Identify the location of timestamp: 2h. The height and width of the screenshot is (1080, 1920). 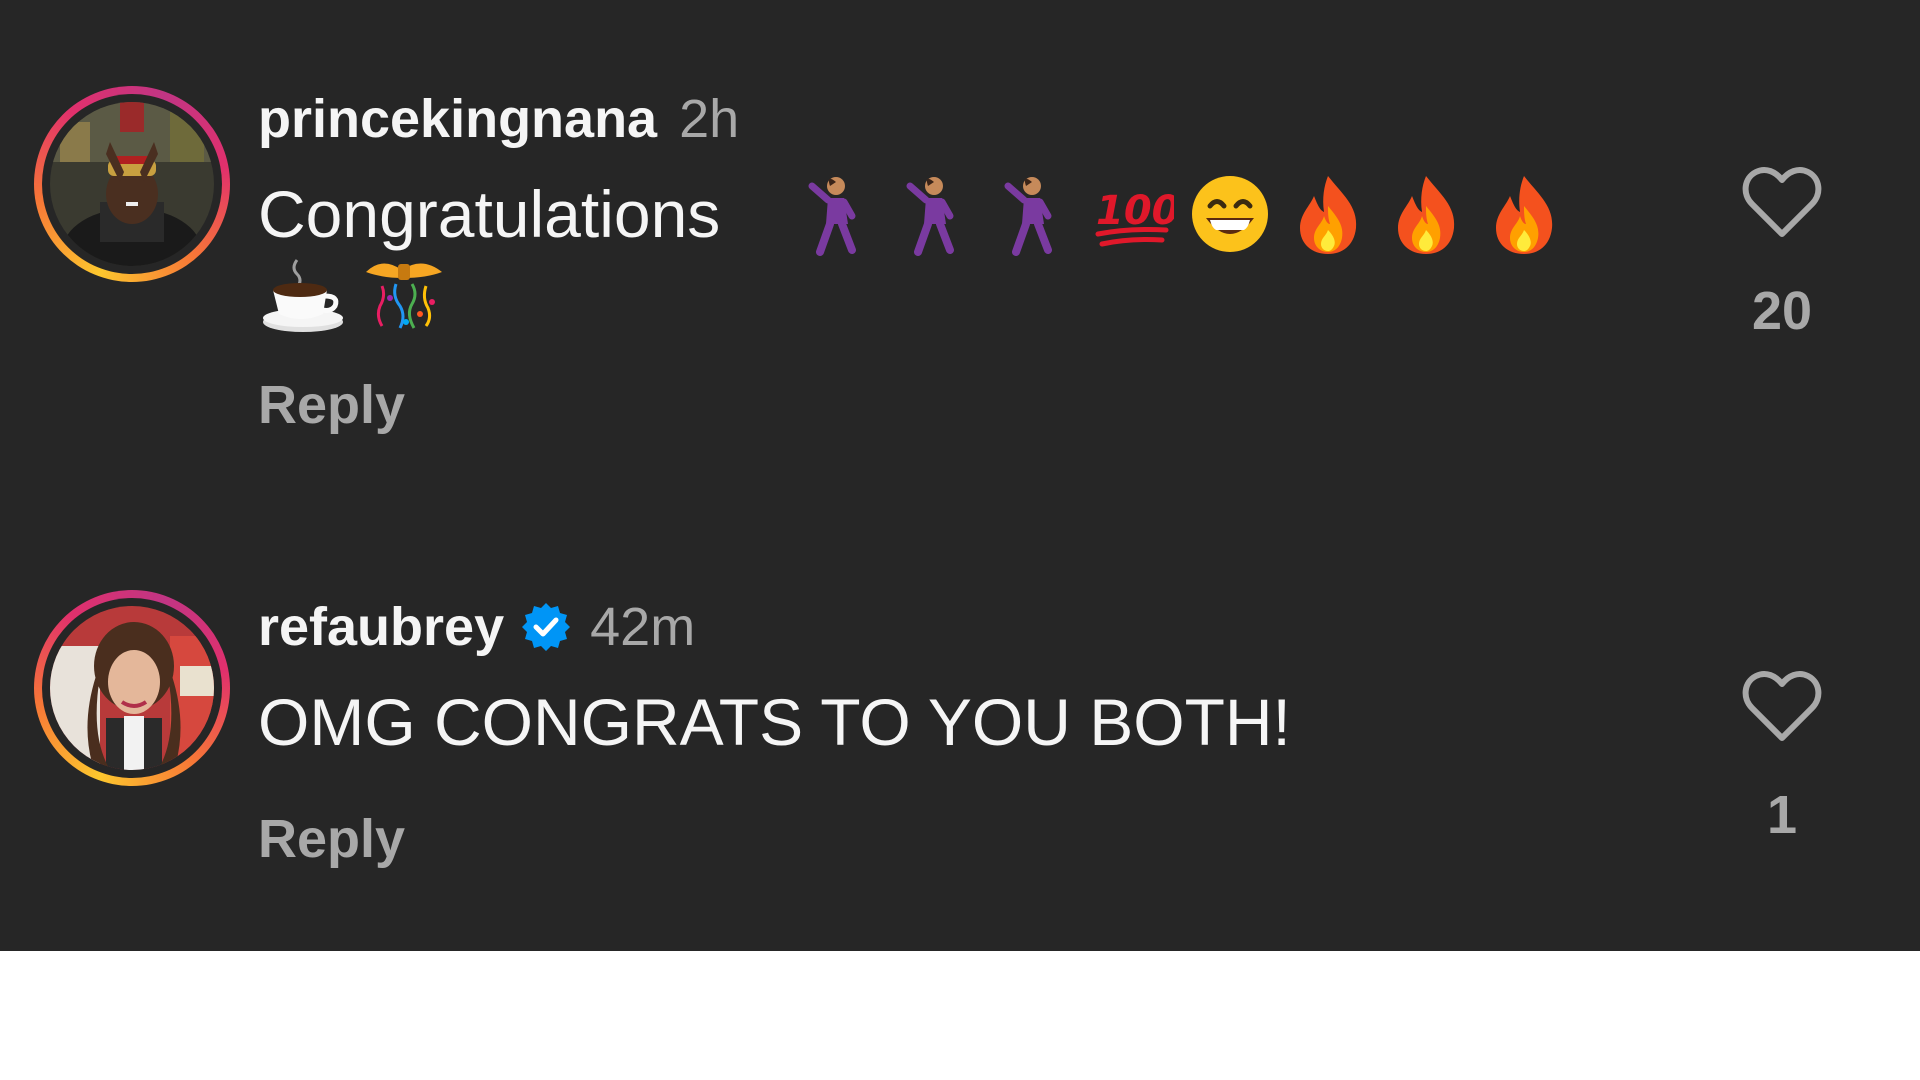
(709, 119).